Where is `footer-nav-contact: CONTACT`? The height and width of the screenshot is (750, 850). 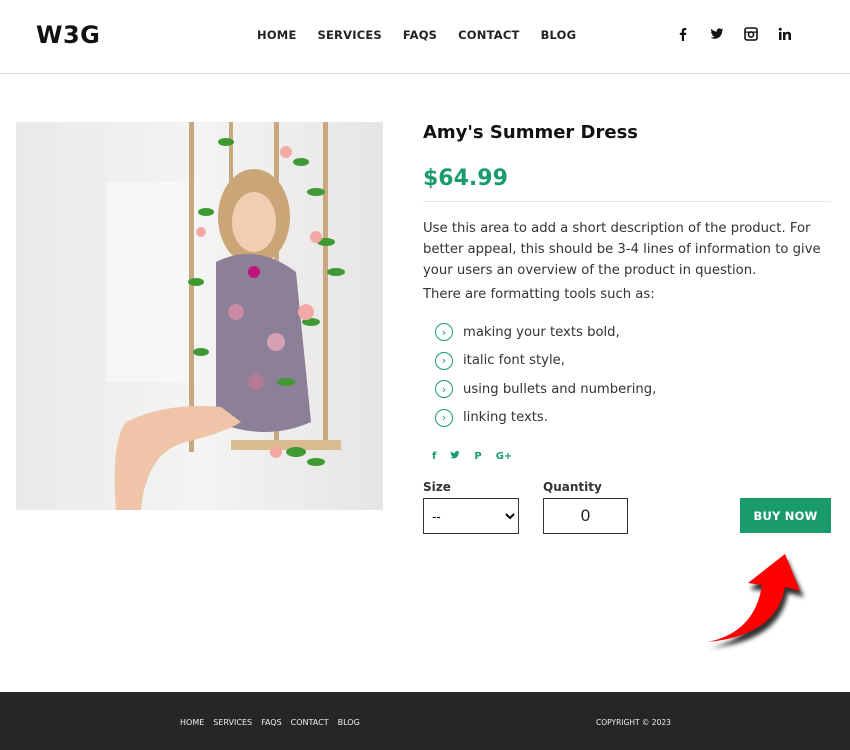 footer-nav-contact: CONTACT is located at coordinates (310, 722).